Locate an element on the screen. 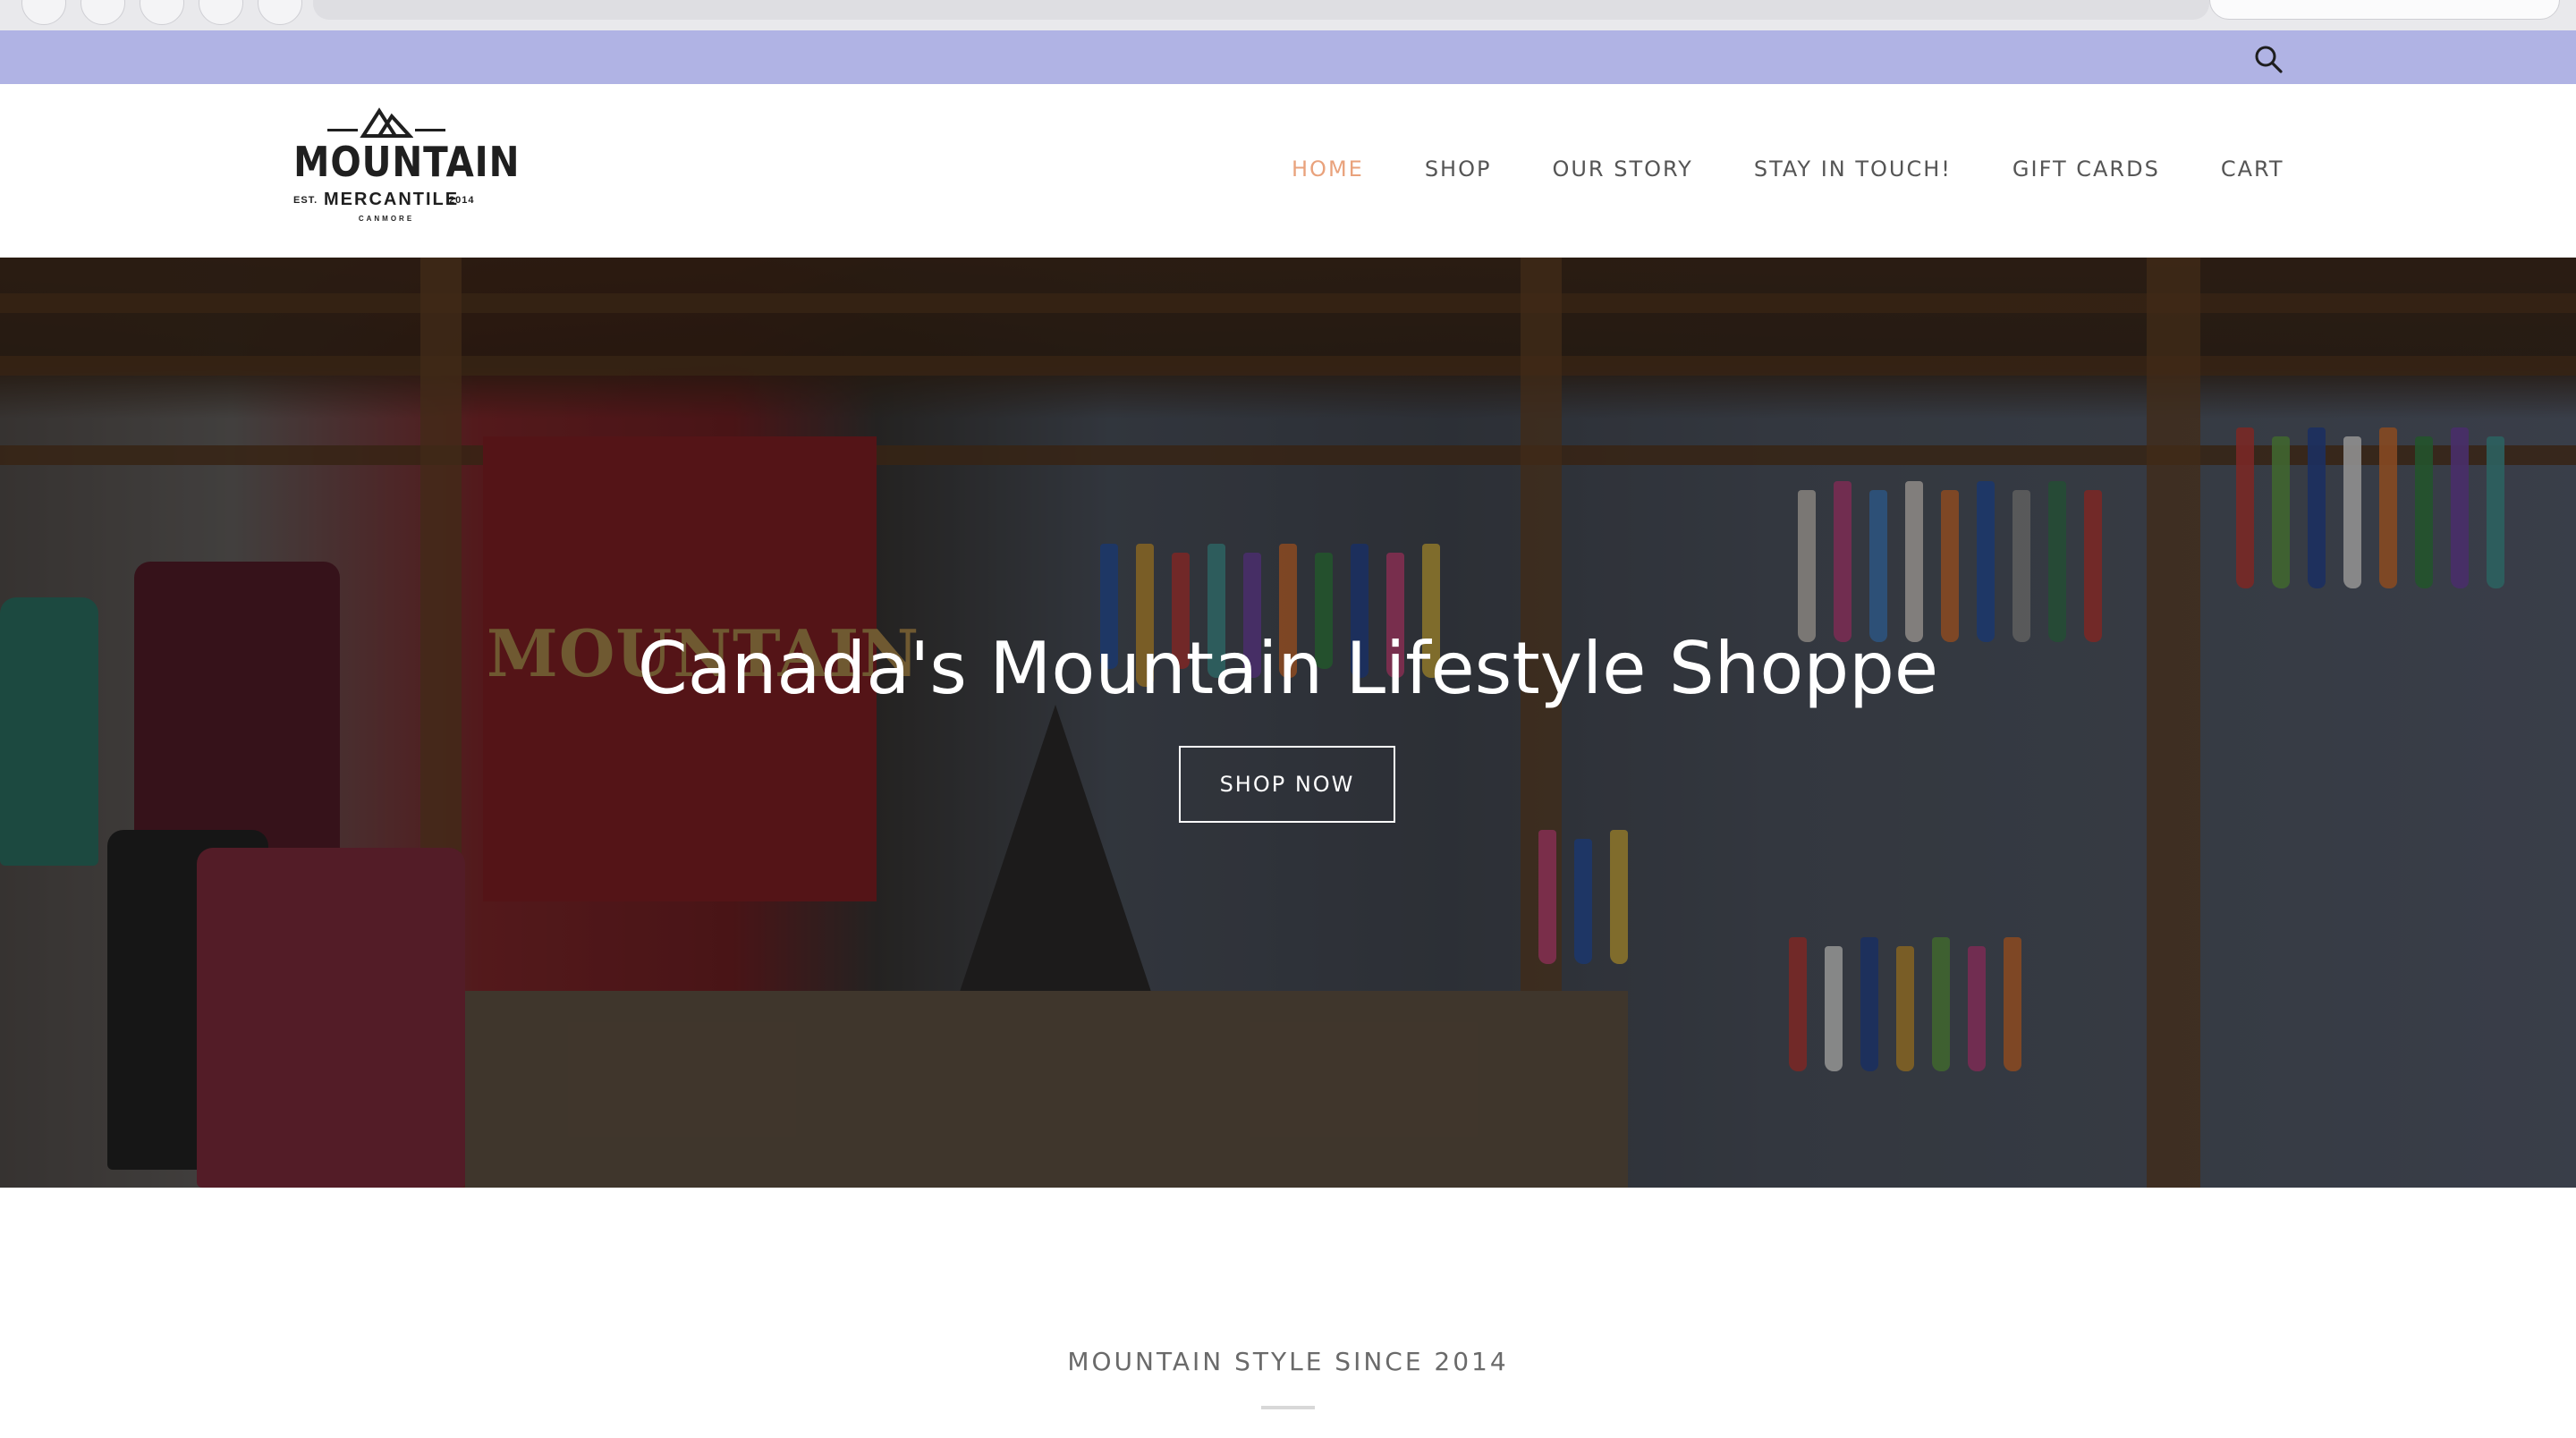  browser-chrome is located at coordinates (1288, 15).